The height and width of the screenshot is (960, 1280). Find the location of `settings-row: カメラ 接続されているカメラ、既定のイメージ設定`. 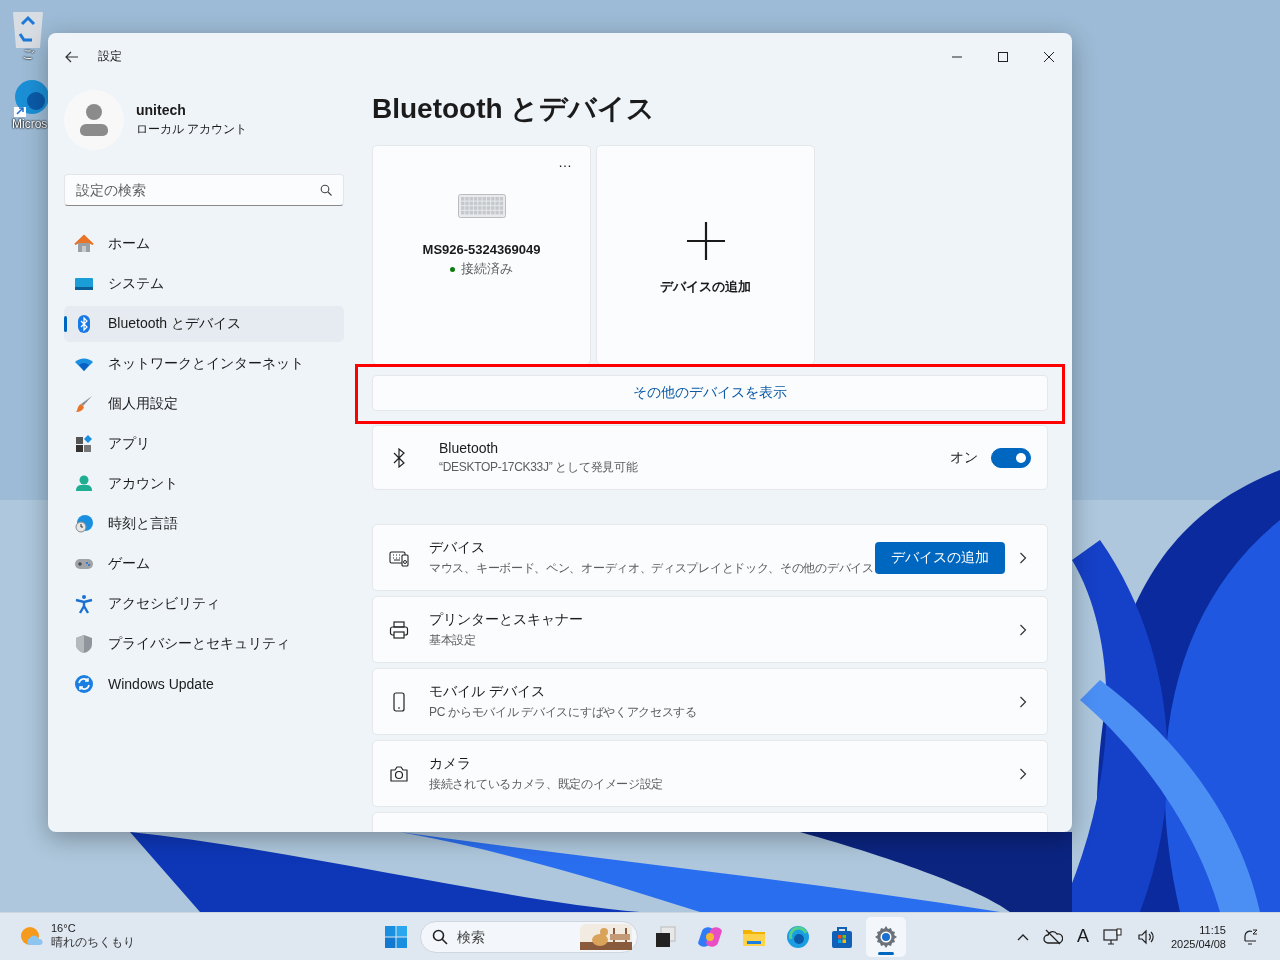

settings-row: カメラ 接続されているカメラ、既定のイメージ設定 is located at coordinates (710, 773).